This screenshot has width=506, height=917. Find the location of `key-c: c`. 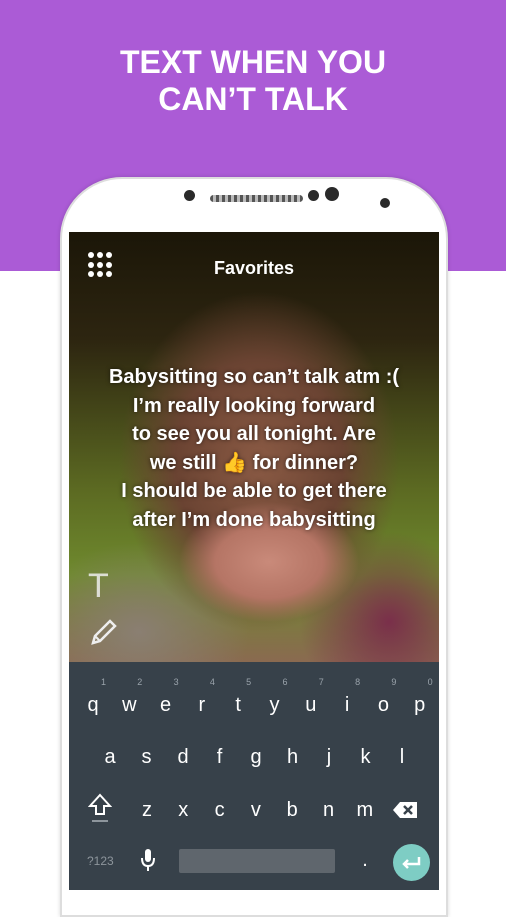

key-c: c is located at coordinates (220, 810).